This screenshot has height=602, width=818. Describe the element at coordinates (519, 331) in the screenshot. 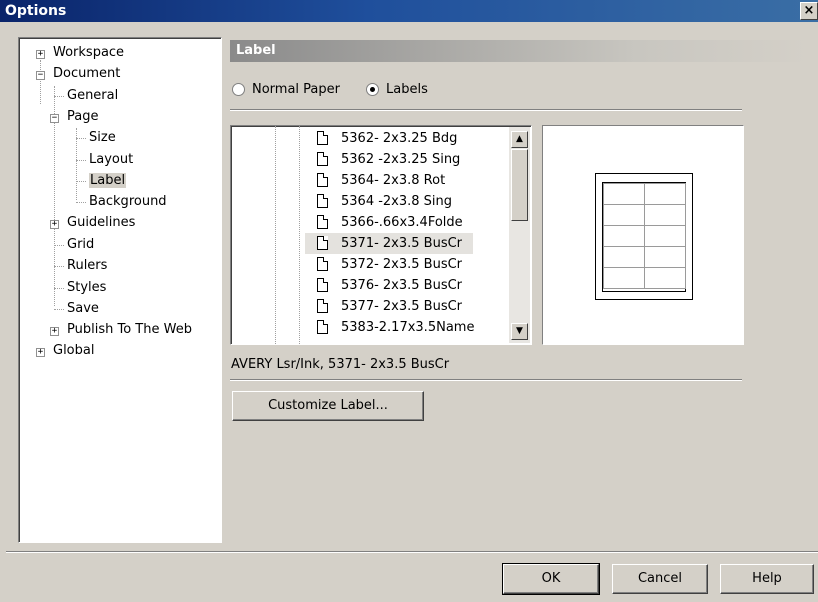

I see `scroll-down-arrow-icon: ▼` at that location.